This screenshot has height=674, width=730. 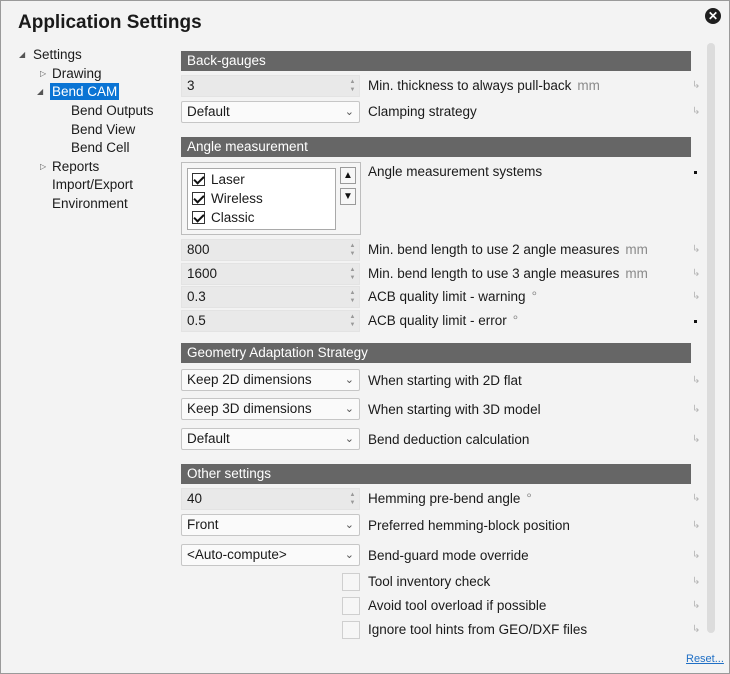 I want to click on angle-systems-list: Laser Wireless Classic, so click(x=261, y=199).